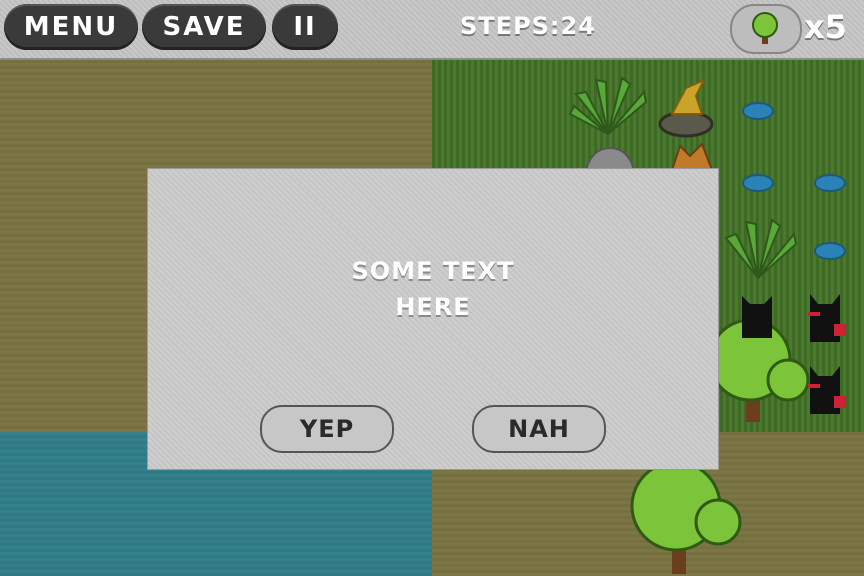 This screenshot has height=576, width=864. What do you see at coordinates (433, 289) in the screenshot?
I see `dialog-message: SOME TEXT HERE` at bounding box center [433, 289].